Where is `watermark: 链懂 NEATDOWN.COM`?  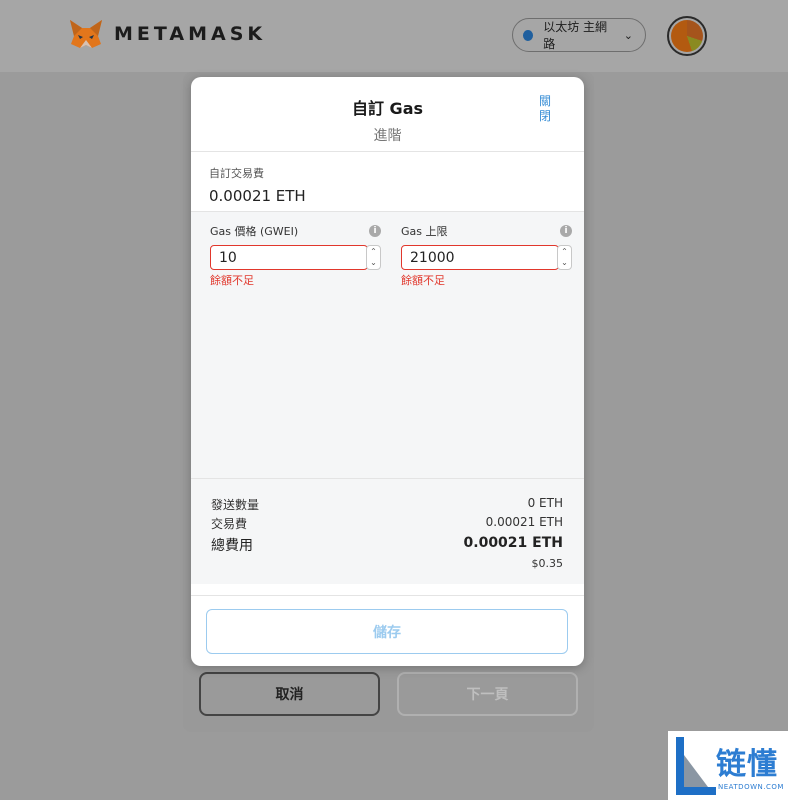
watermark: 链懂 NEATDOWN.COM is located at coordinates (728, 765).